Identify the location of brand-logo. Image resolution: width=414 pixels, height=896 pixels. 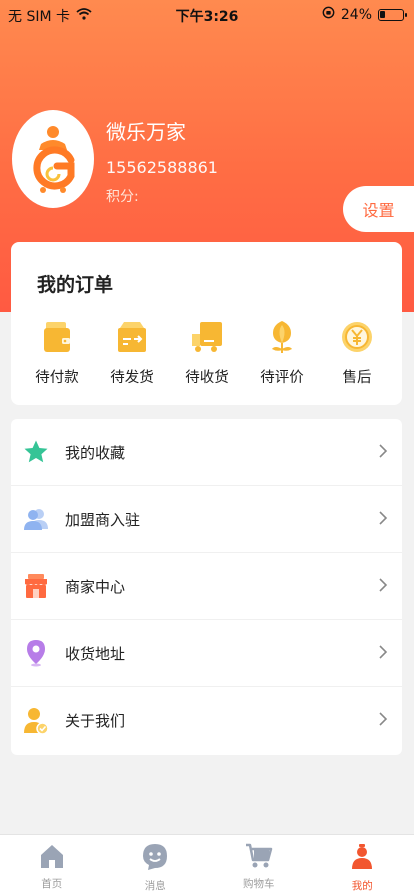
(54, 159).